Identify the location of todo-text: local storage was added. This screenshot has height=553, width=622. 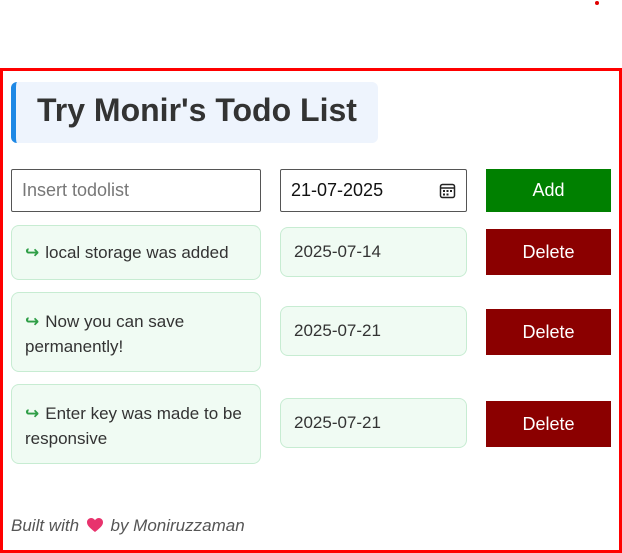
(137, 252).